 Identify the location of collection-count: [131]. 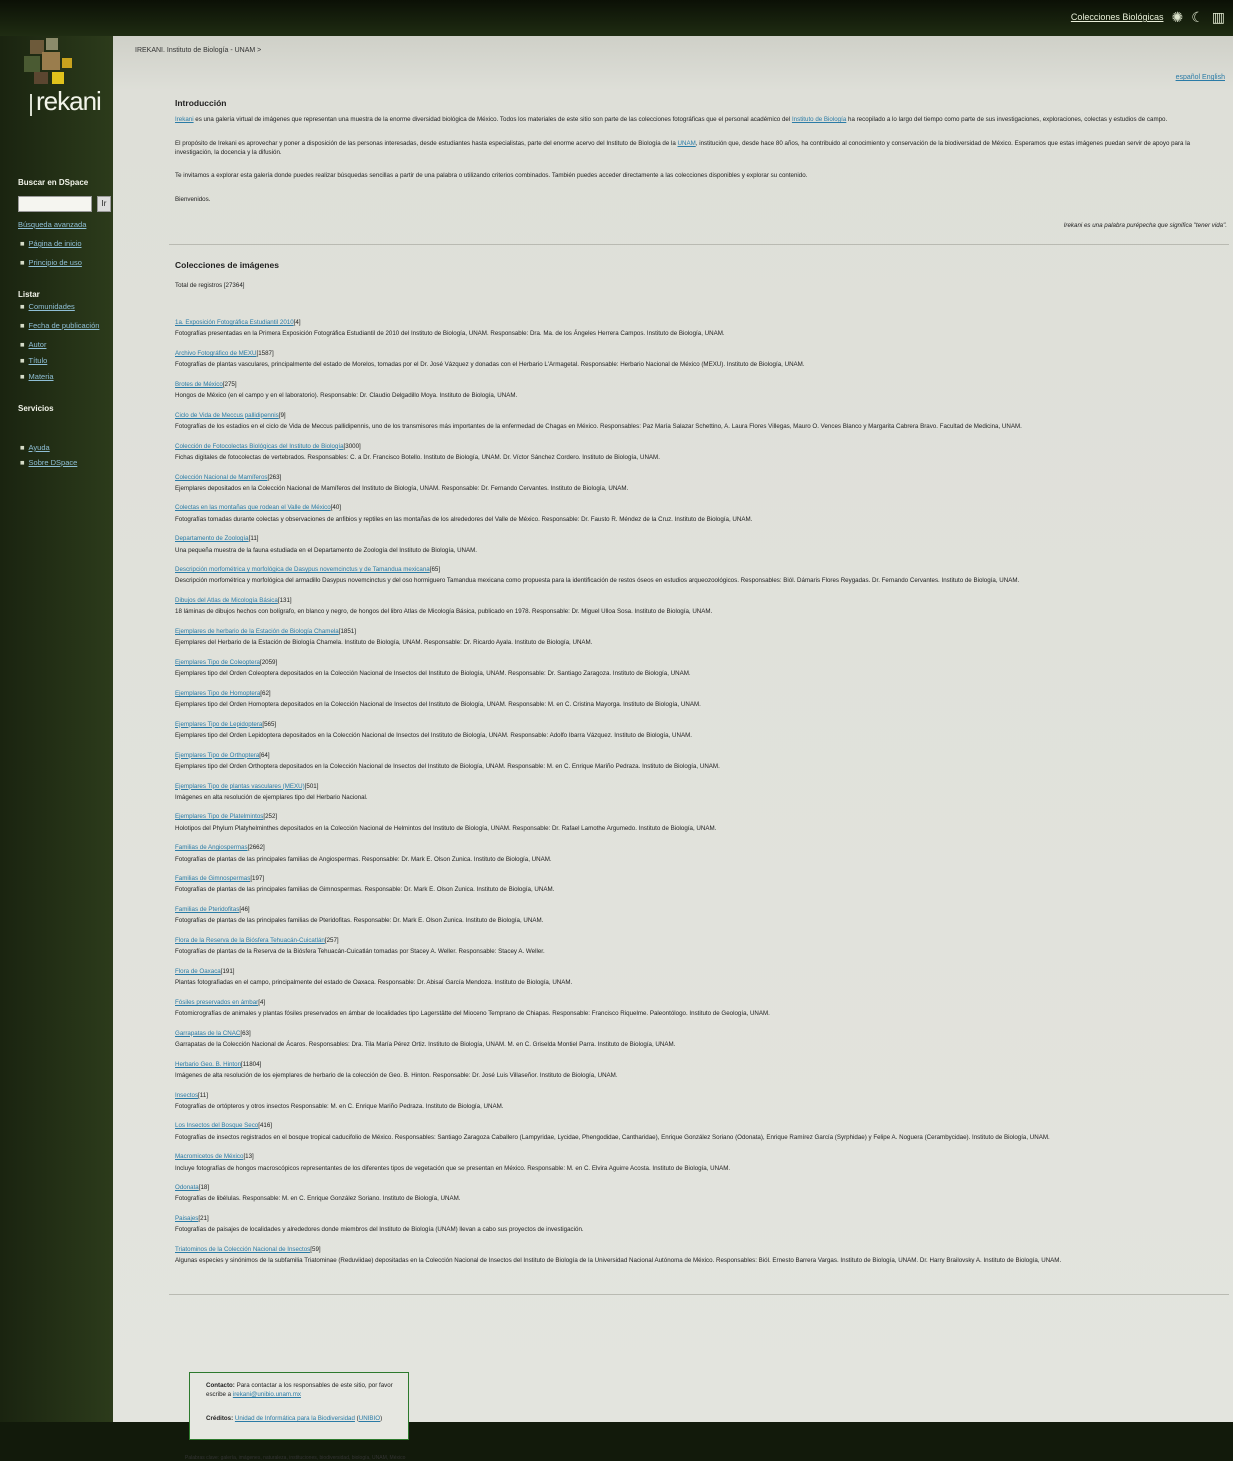
(284, 601).